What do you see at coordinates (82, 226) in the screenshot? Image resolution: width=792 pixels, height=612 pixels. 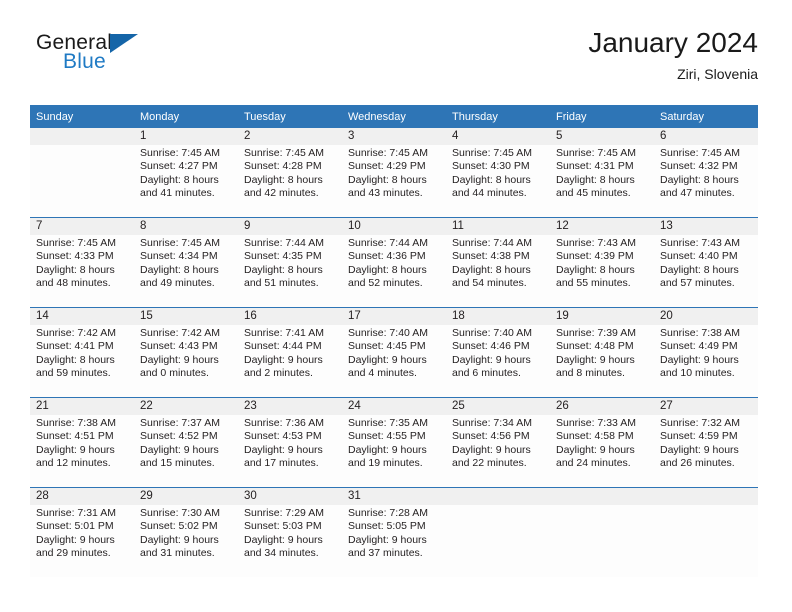 I see `day-number-7: 7` at bounding box center [82, 226].